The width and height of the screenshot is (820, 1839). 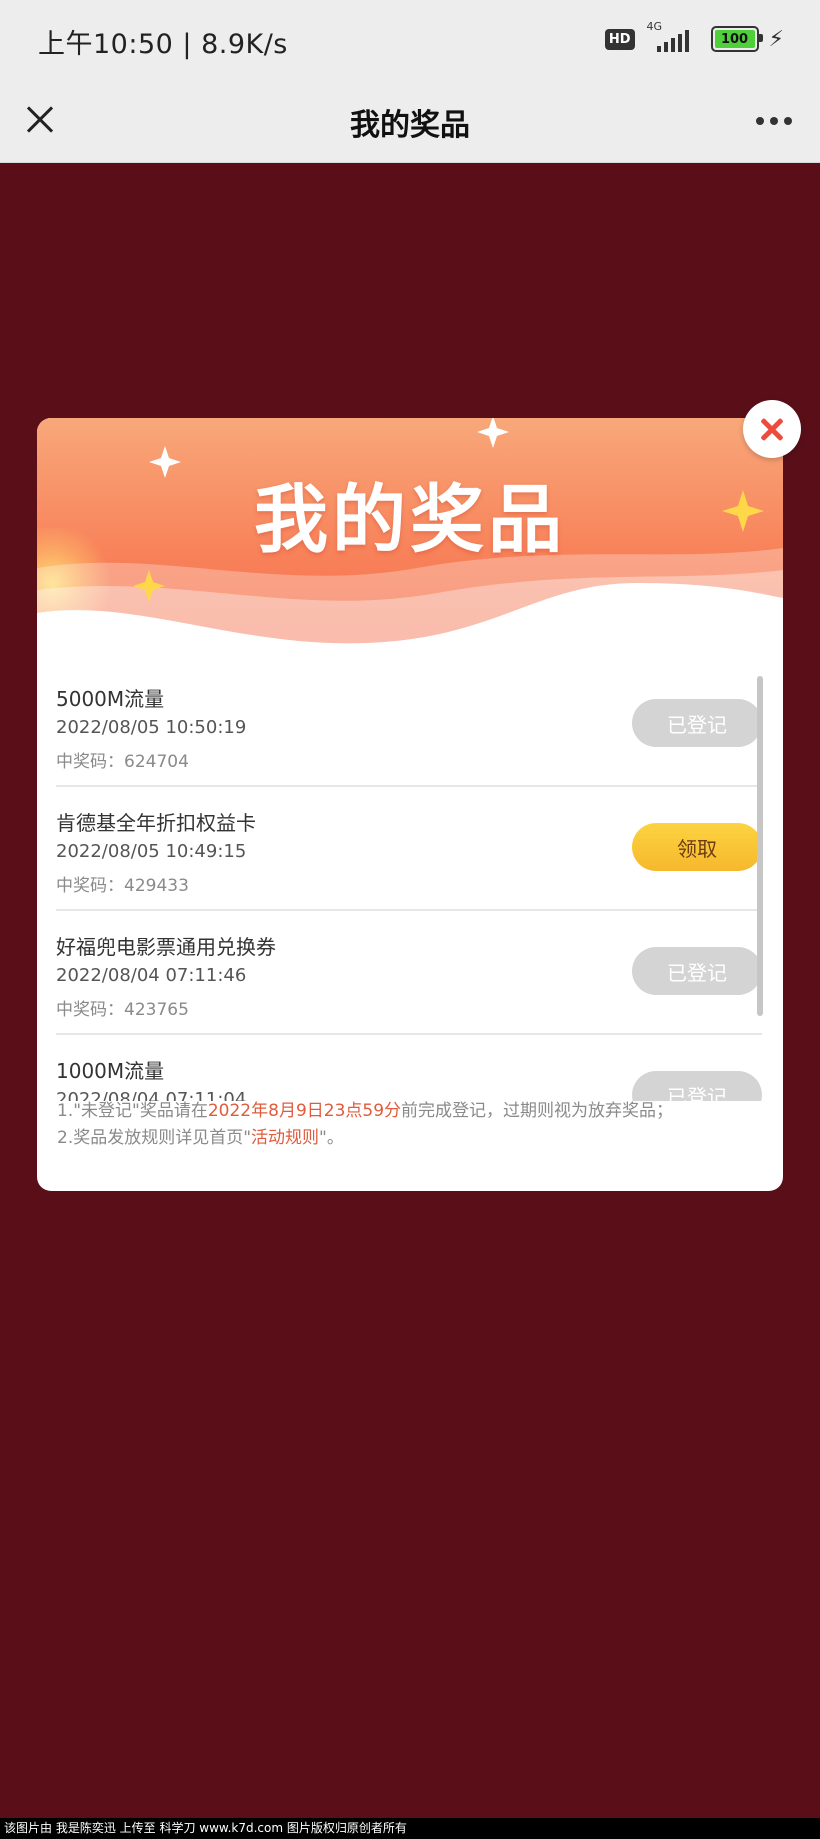 I want to click on prize-time: 2022/08/05 10:50:19, so click(x=151, y=727).